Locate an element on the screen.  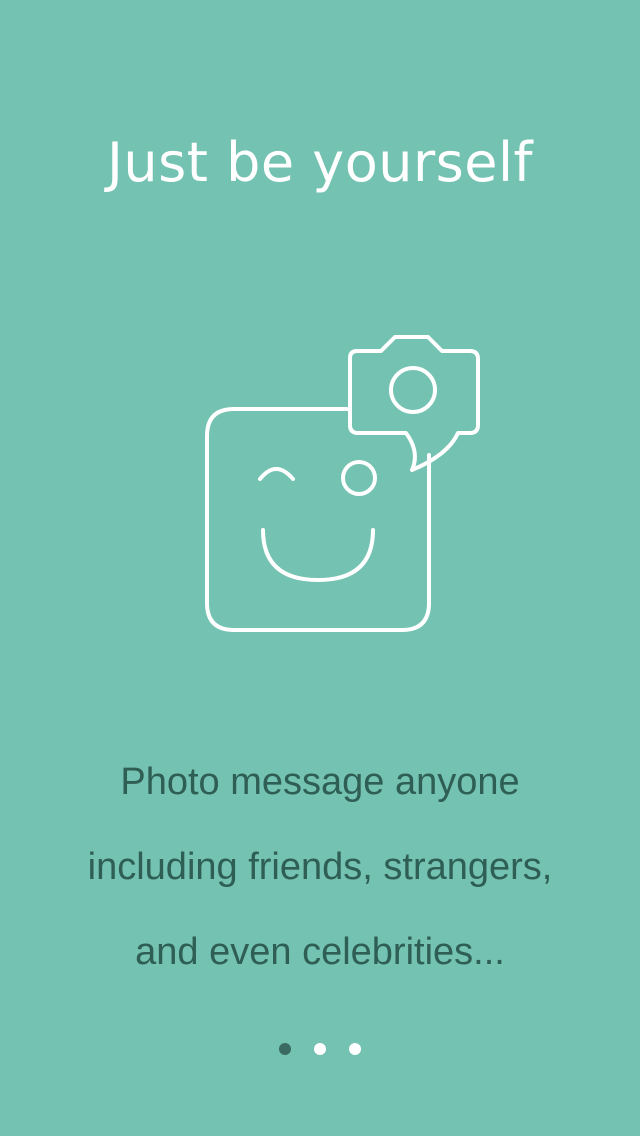
illustration is located at coordinates (345, 485).